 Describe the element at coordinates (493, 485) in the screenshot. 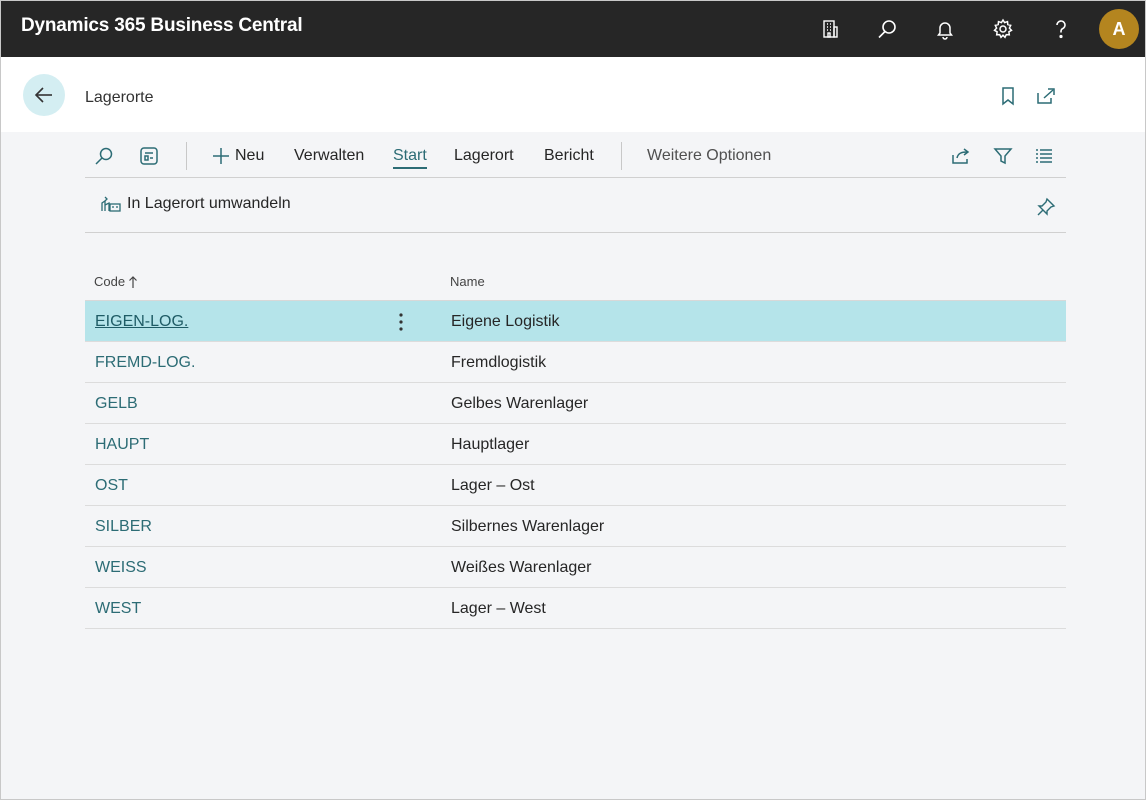

I see `cell-name: Lager – Ost` at that location.